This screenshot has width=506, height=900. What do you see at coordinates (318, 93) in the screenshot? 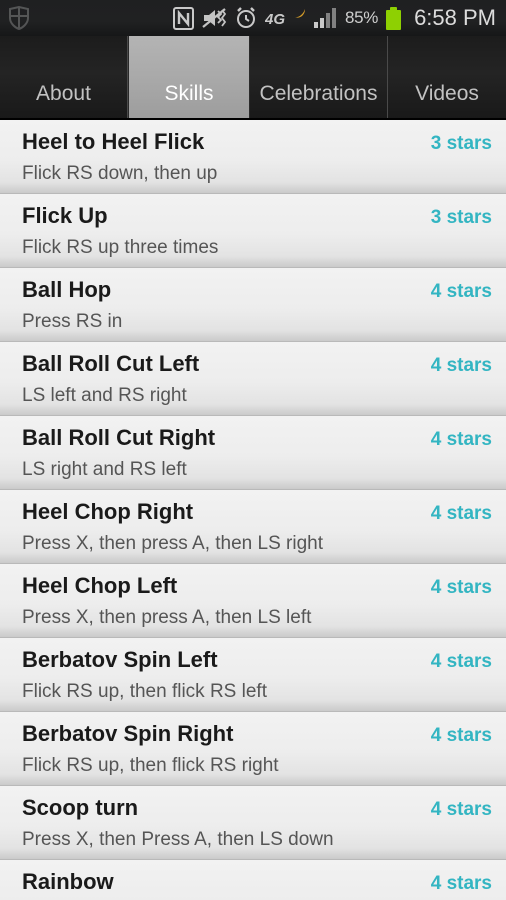
I see `tab-celebrations-label: Celebrations` at bounding box center [318, 93].